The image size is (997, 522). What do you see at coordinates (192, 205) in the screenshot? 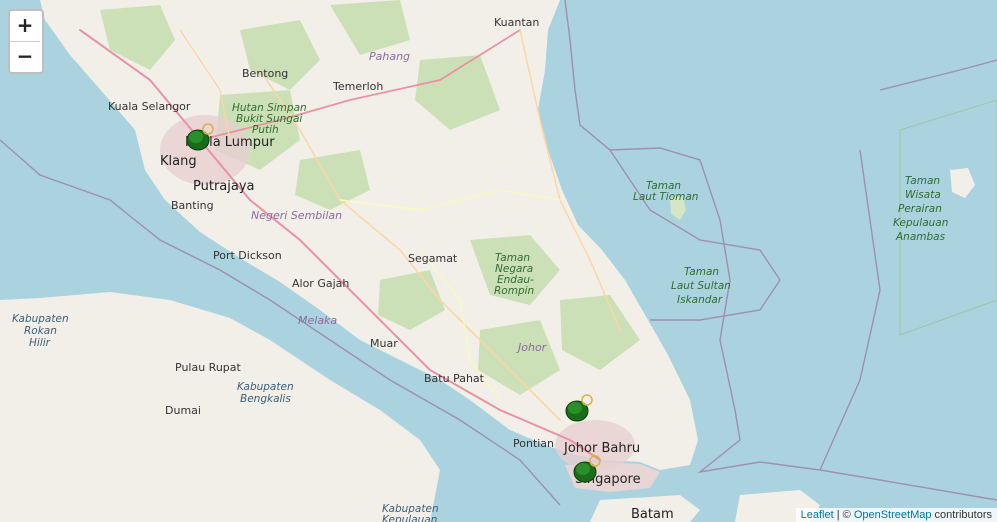
I see `label-banting: Banting` at bounding box center [192, 205].